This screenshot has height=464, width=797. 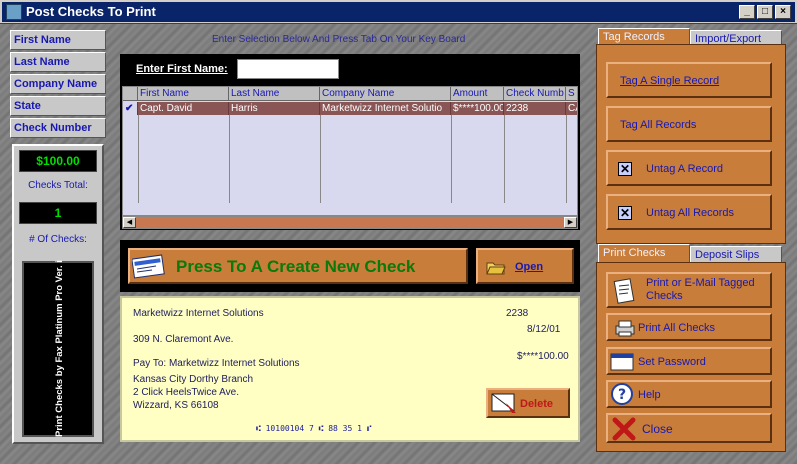 I want to click on new-check-icon, so click(x=148, y=266).